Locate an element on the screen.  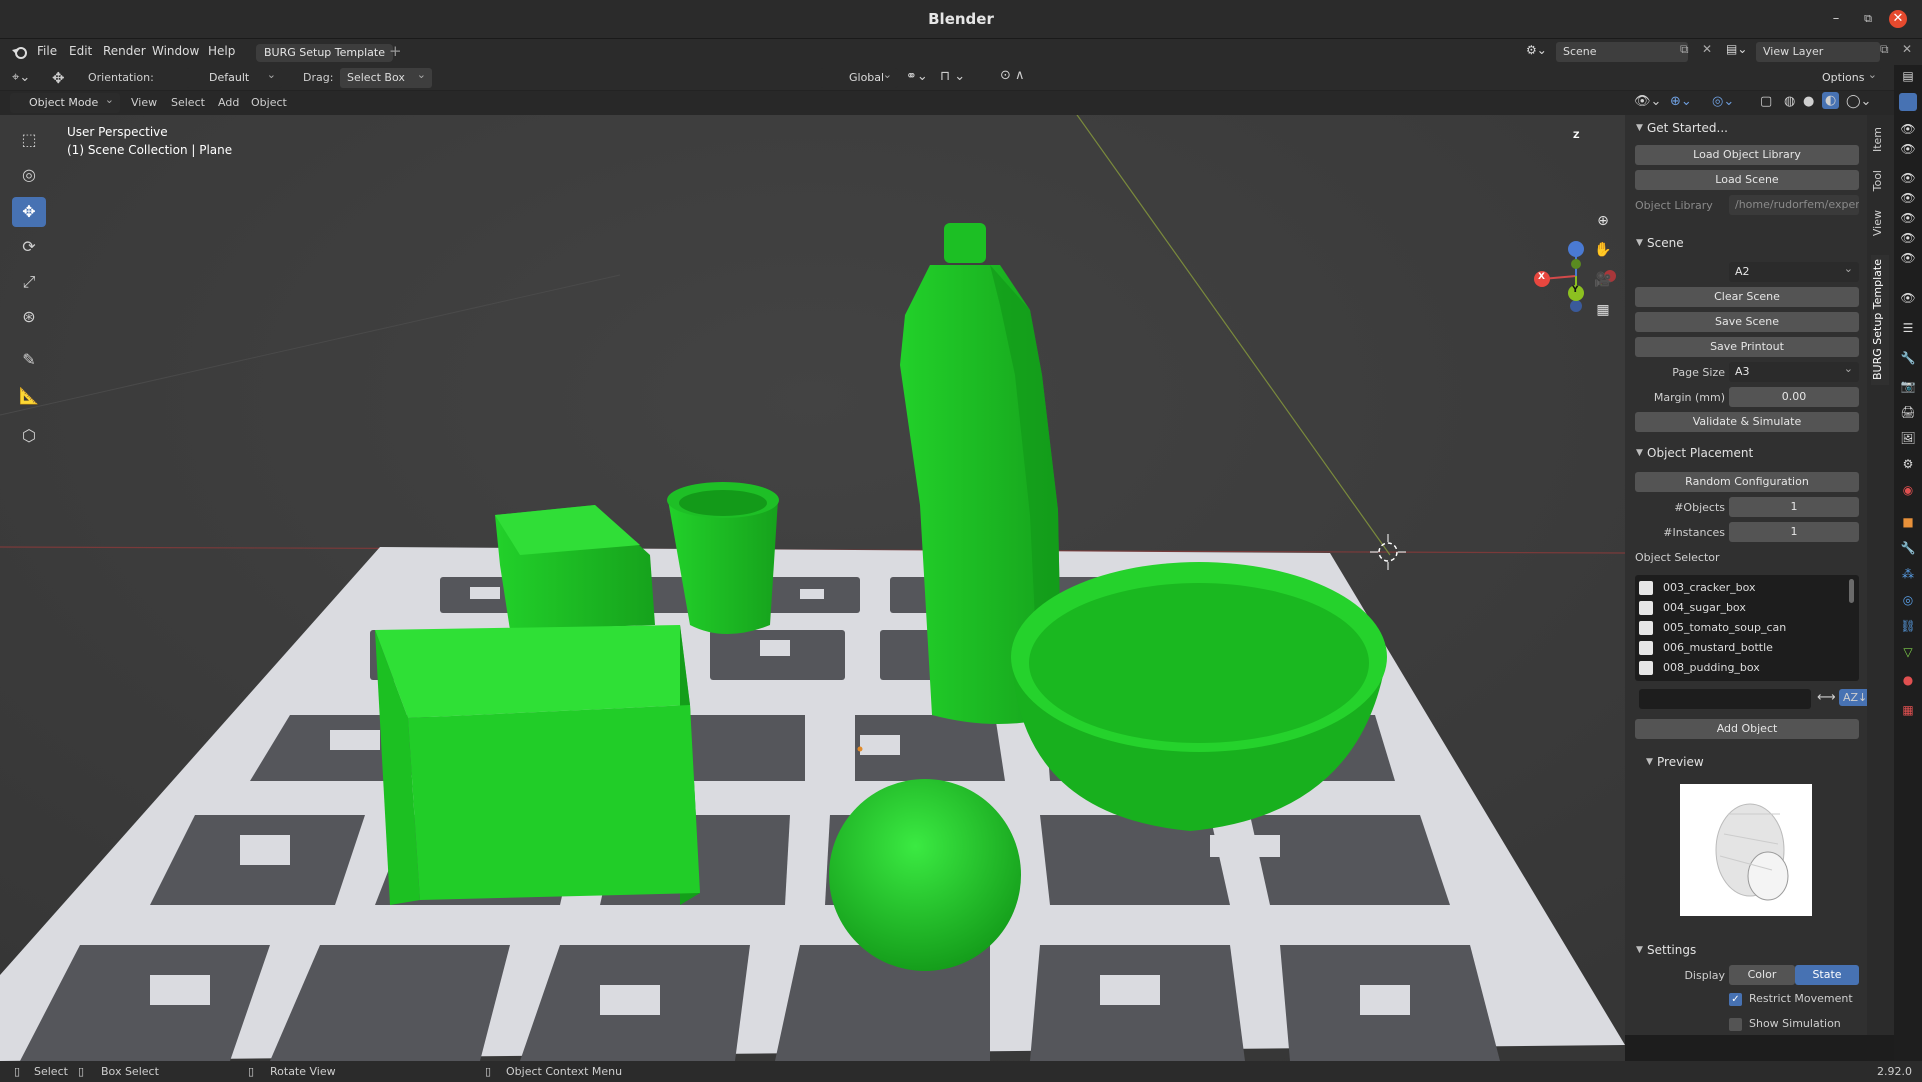
list-item: 003_cracker_box is located at coordinates (1697, 588).